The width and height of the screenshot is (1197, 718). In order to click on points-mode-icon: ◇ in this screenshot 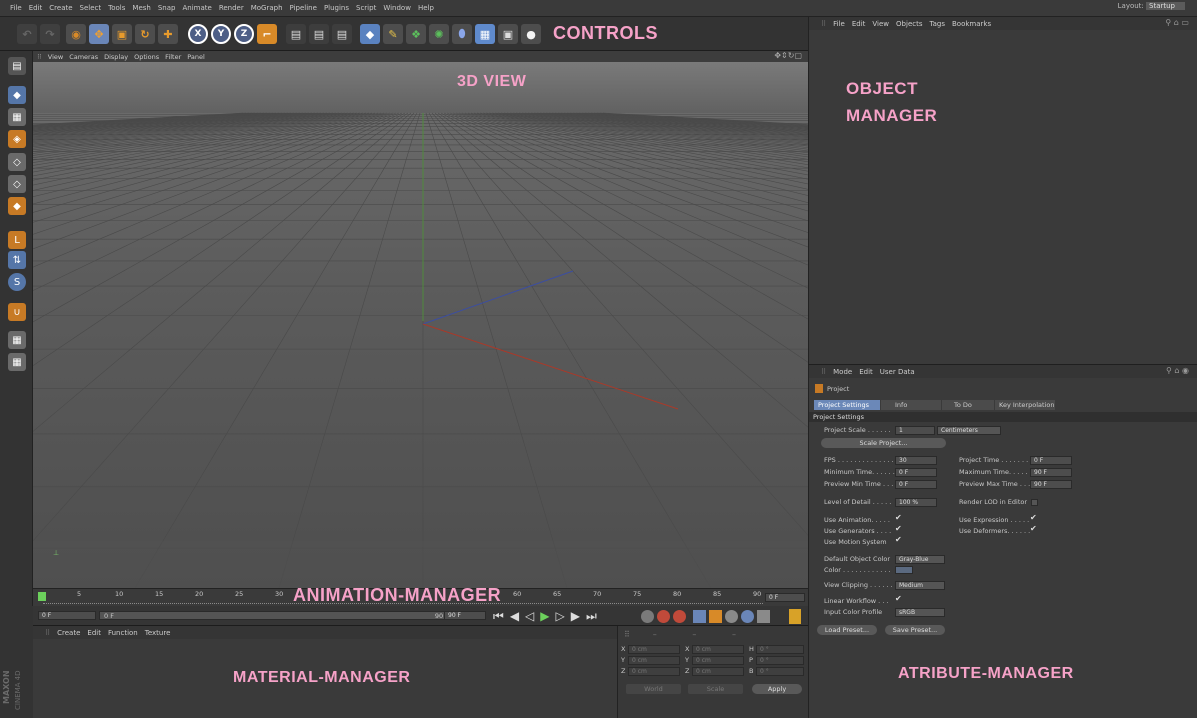, I will do `click(17, 162)`.